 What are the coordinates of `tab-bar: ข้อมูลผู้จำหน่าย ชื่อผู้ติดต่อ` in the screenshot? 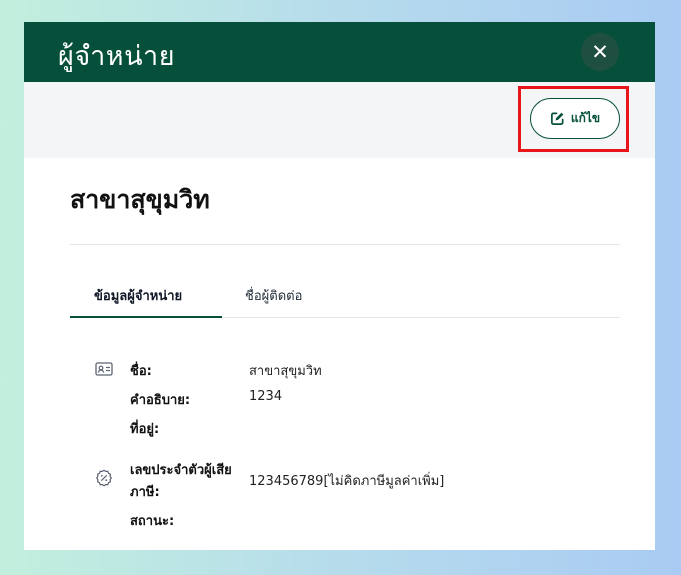 It's located at (345, 296).